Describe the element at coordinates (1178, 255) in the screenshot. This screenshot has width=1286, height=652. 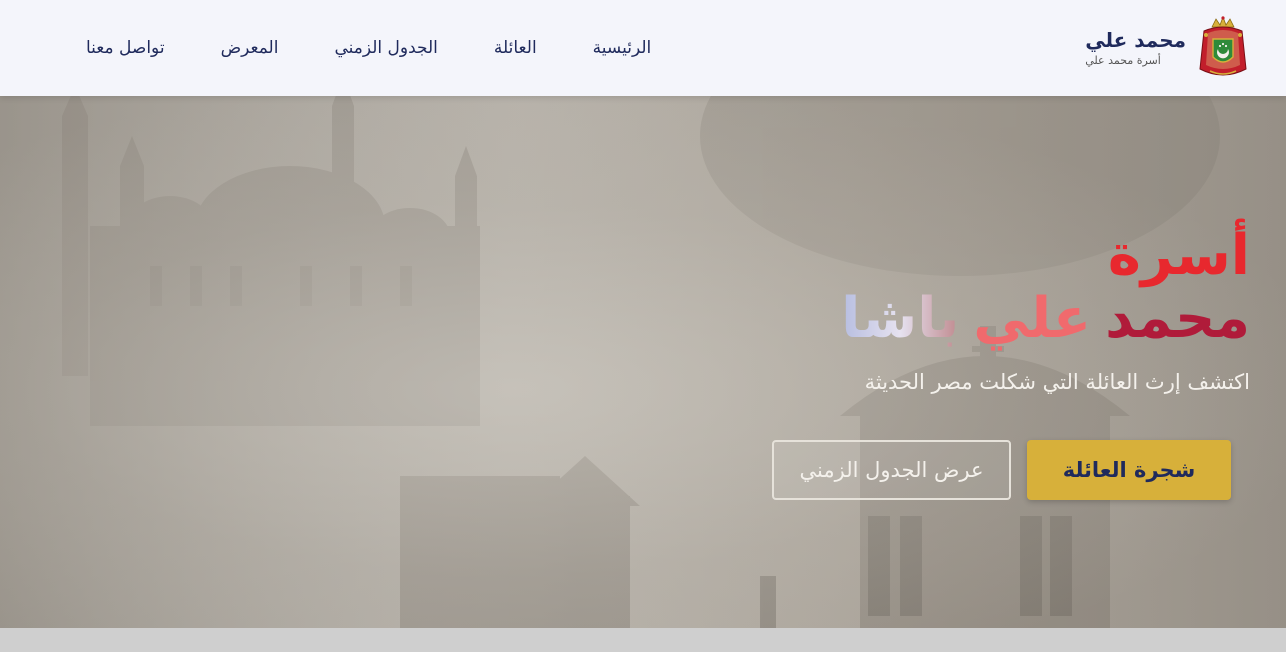
I see `hero-title-line1: أسرة` at that location.